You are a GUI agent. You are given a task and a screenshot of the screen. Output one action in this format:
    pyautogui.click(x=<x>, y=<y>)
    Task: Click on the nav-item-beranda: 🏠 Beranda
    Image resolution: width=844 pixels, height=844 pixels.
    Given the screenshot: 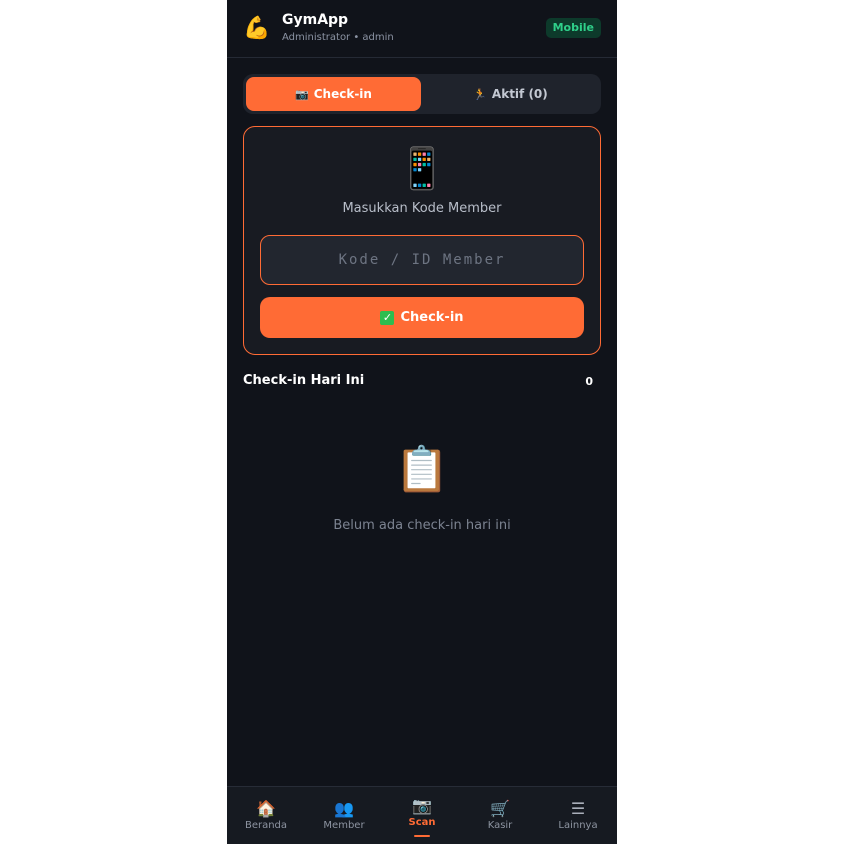 What is the action you would take?
    pyautogui.click(x=266, y=815)
    